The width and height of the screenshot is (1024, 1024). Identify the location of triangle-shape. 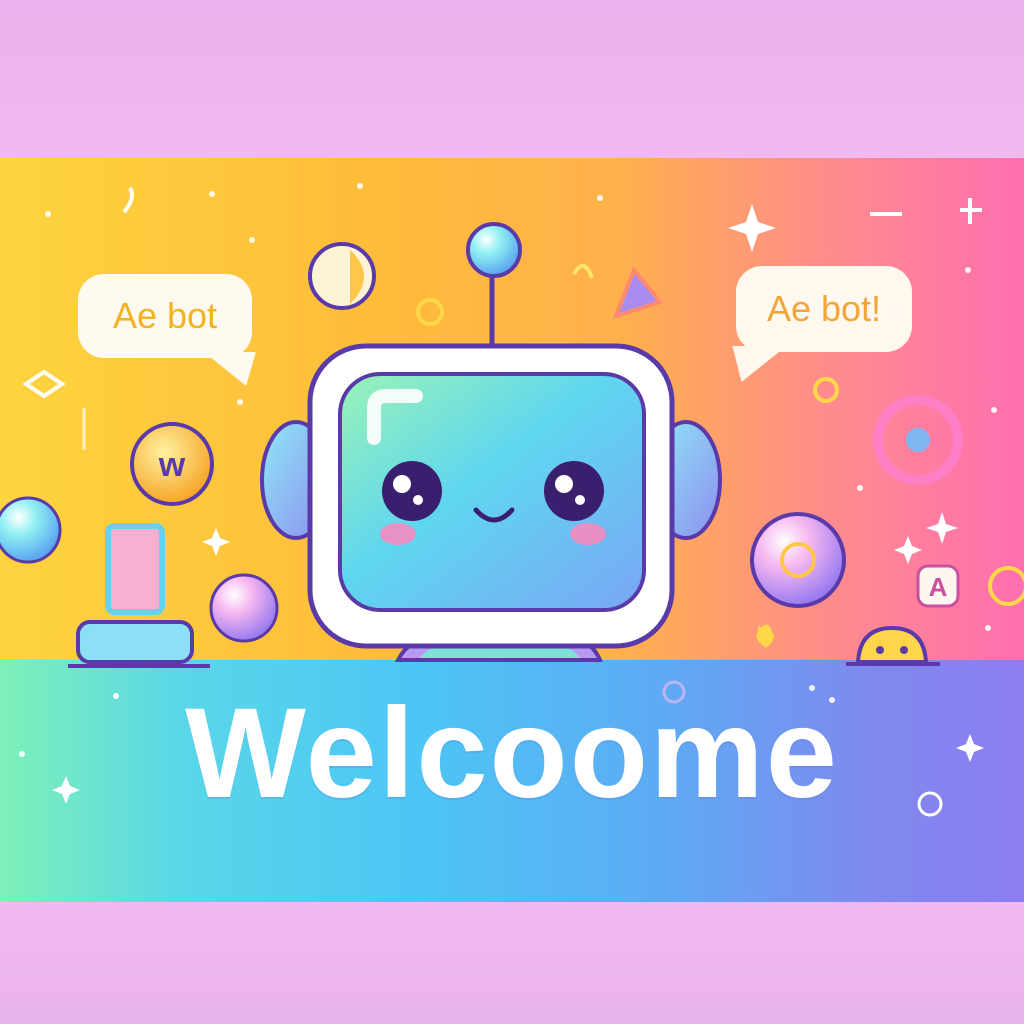
(638, 293).